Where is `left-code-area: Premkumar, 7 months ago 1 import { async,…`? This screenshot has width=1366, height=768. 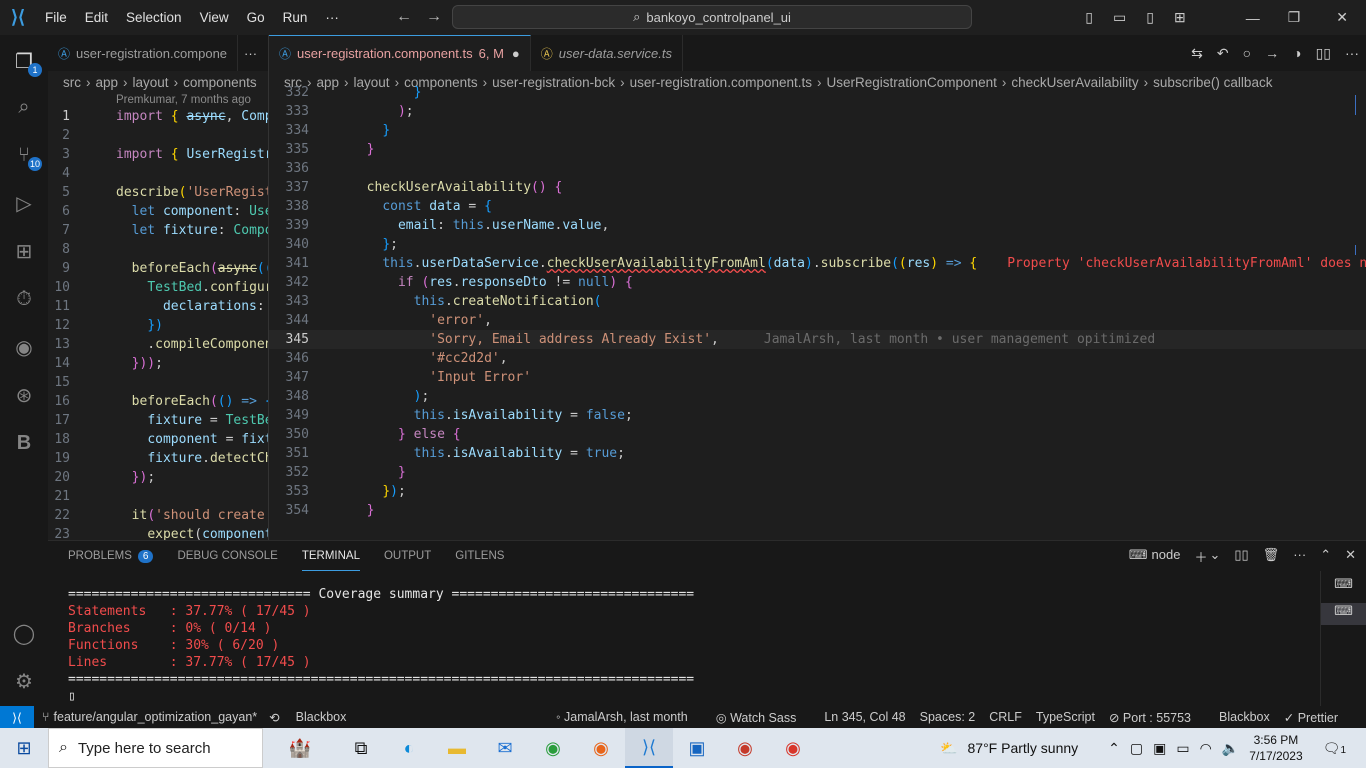 left-code-area: Premkumar, 7 months ago 1 import { async,… is located at coordinates (158, 316).